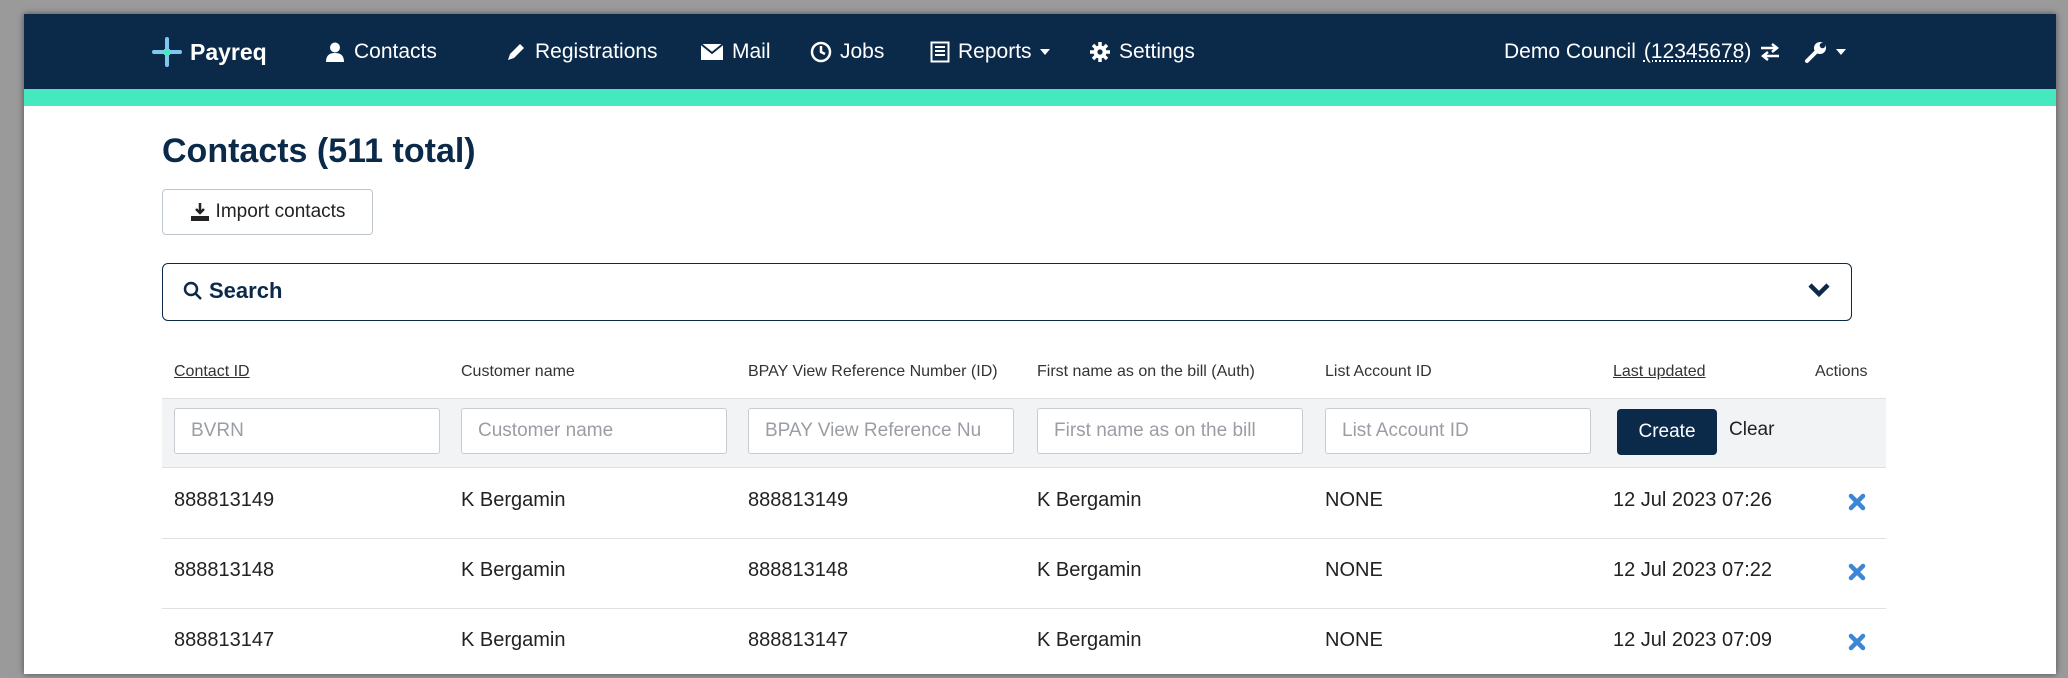 The image size is (2068, 678). What do you see at coordinates (199, 212) in the screenshot?
I see `import-icon` at bounding box center [199, 212].